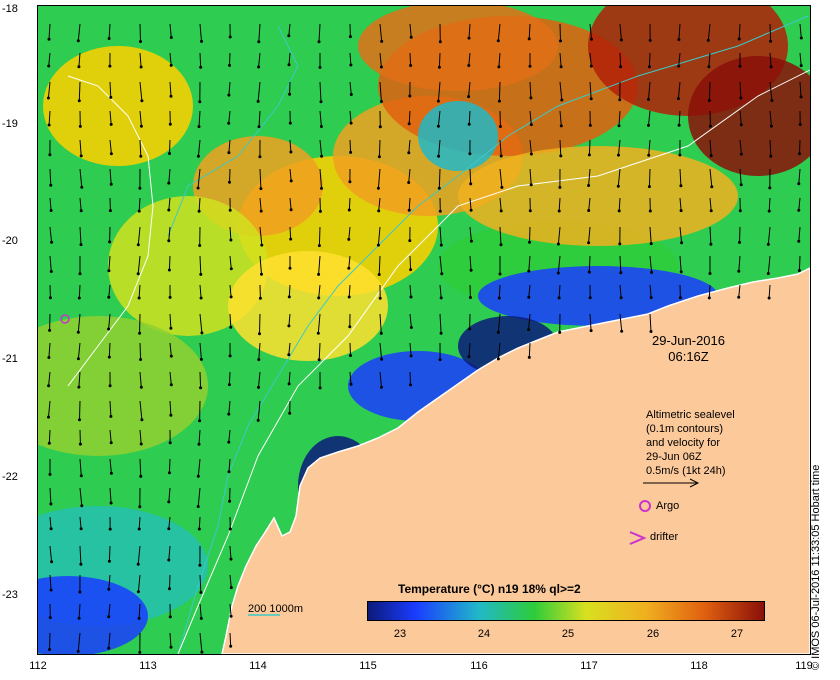 This screenshot has height=680, width=840. Describe the element at coordinates (308, 306) in the screenshot. I see `sst-patch` at that location.